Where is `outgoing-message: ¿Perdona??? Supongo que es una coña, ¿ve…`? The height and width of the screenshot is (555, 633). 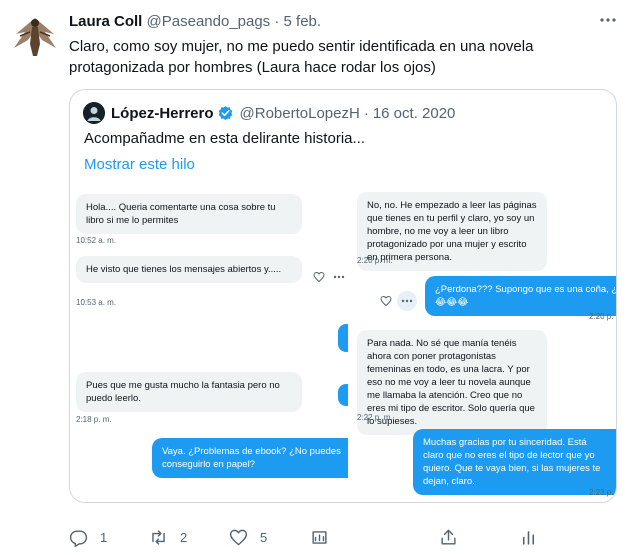 outgoing-message: ¿Perdona??? Supongo que es una coña, ¿ve… is located at coordinates (521, 296).